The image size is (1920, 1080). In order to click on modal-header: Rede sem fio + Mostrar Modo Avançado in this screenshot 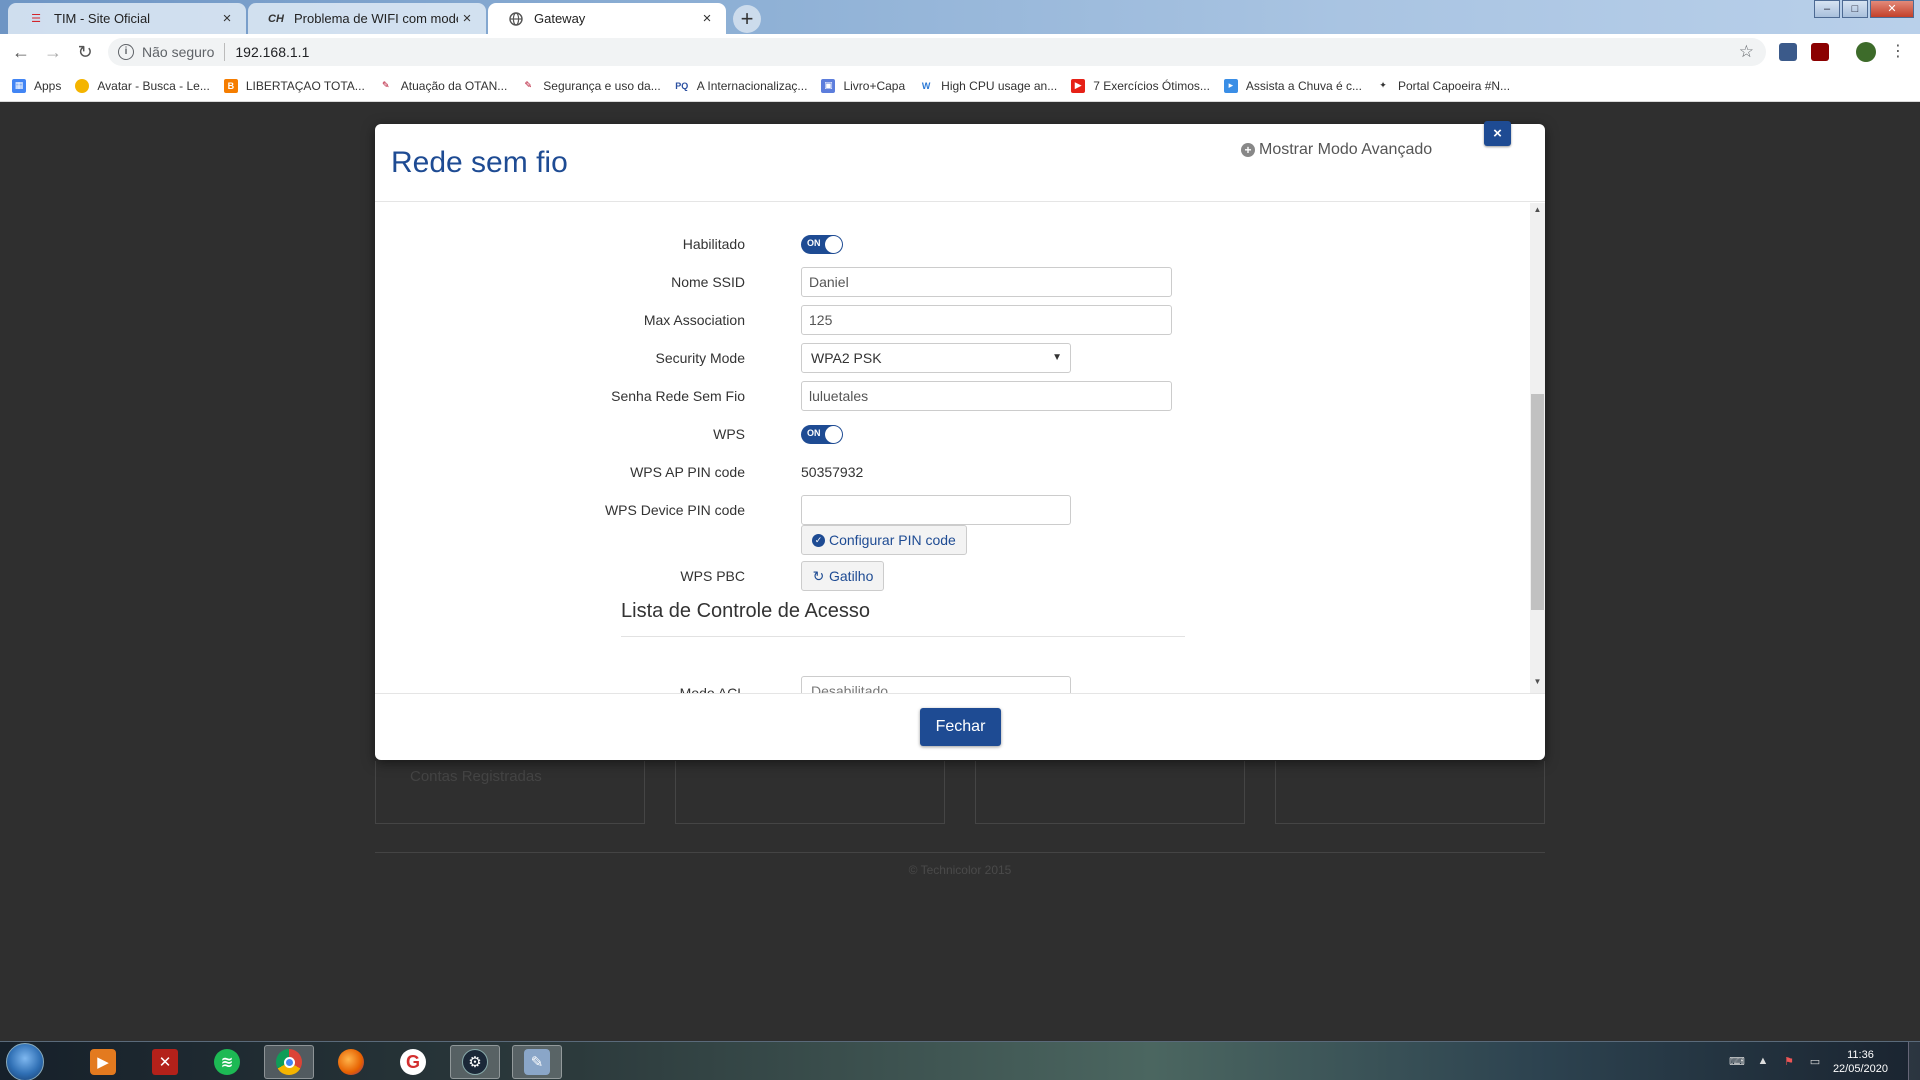, I will do `click(960, 163)`.